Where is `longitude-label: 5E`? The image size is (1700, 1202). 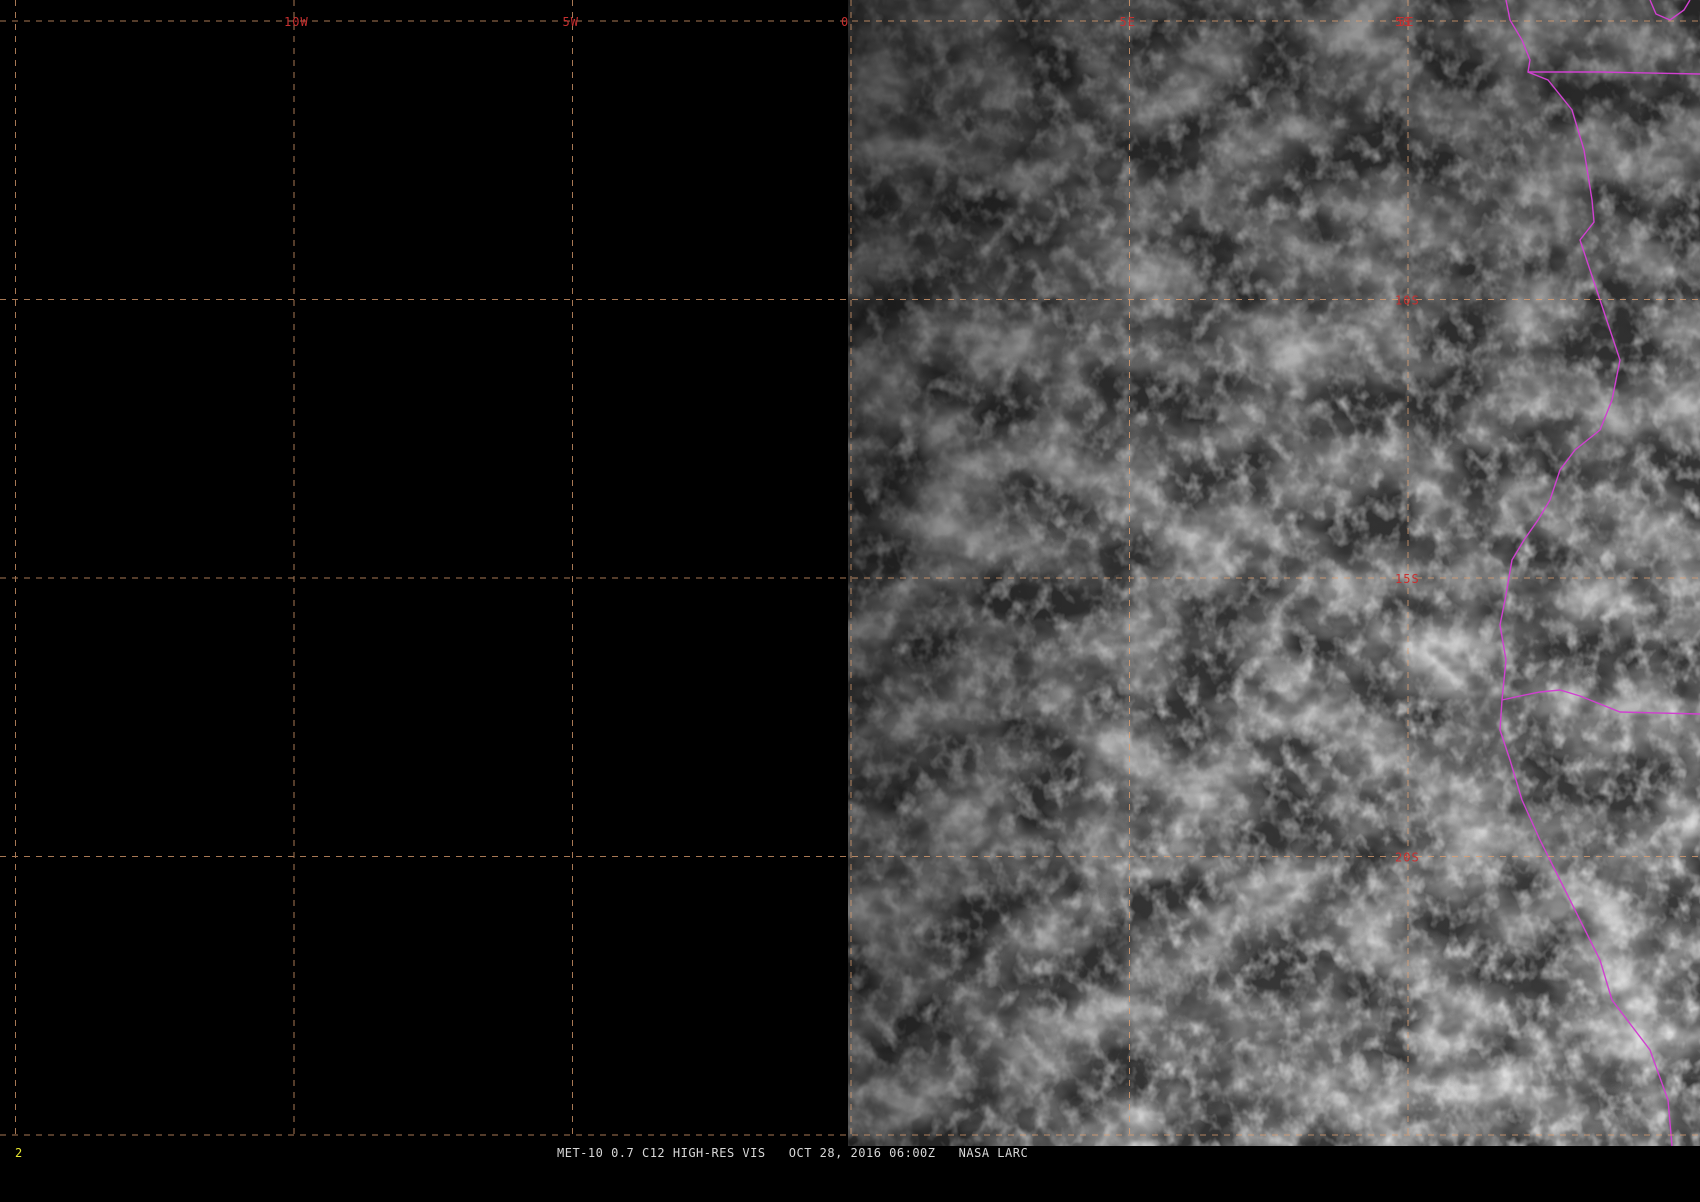 longitude-label: 5E is located at coordinates (1128, 22).